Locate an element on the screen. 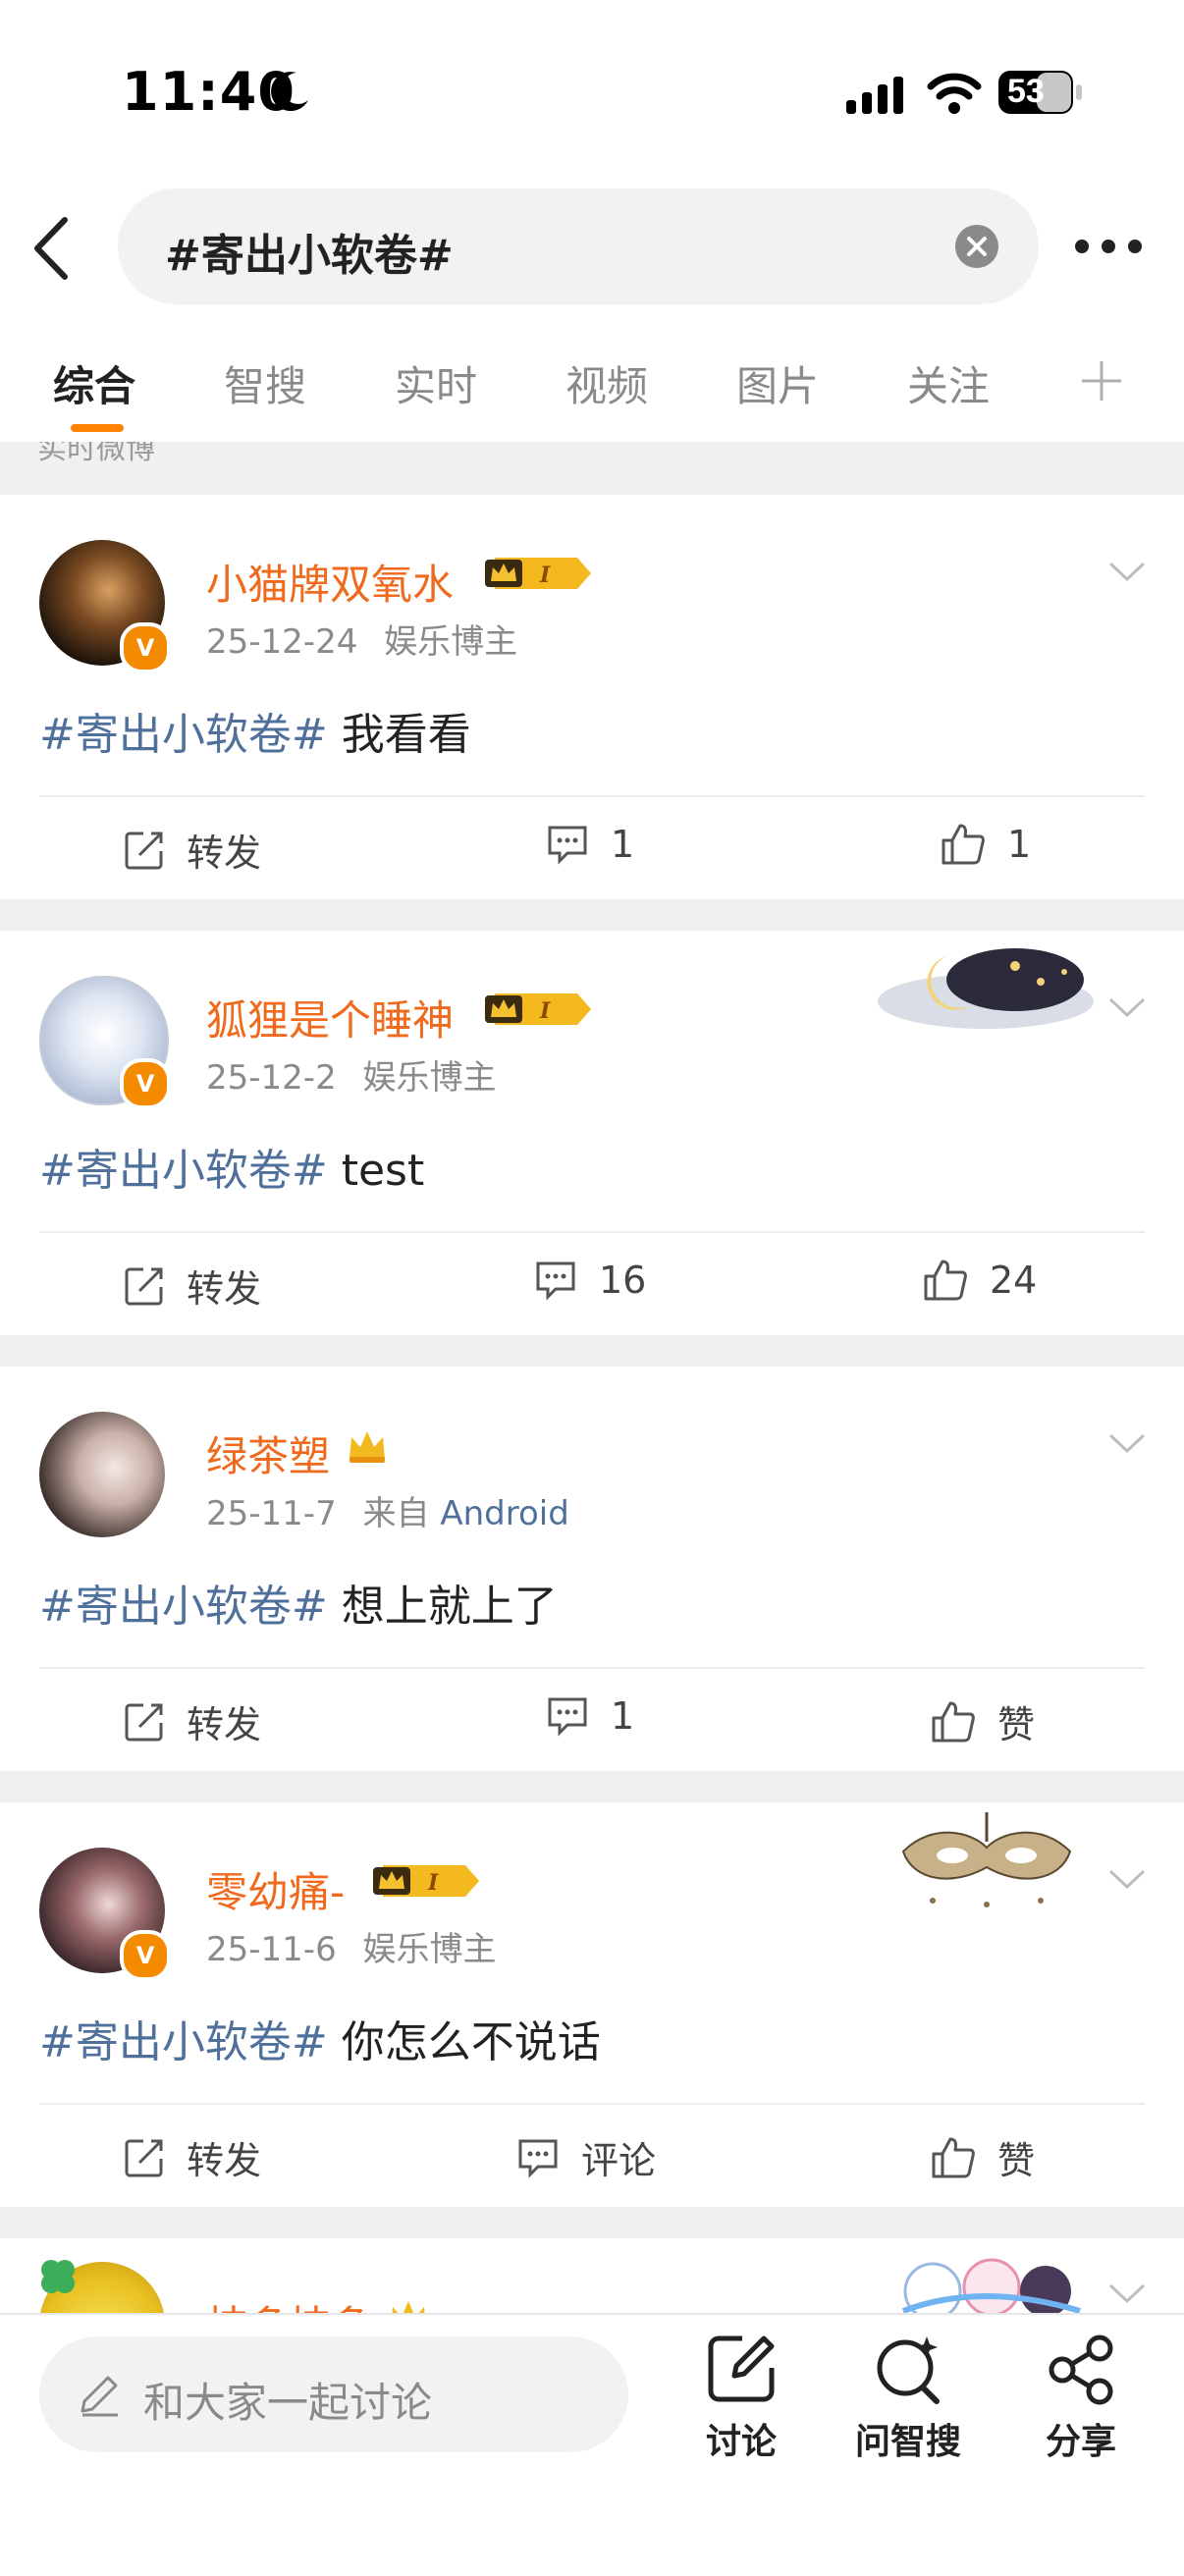 This screenshot has width=1184, height=2576. avatar is located at coordinates (102, 1474).